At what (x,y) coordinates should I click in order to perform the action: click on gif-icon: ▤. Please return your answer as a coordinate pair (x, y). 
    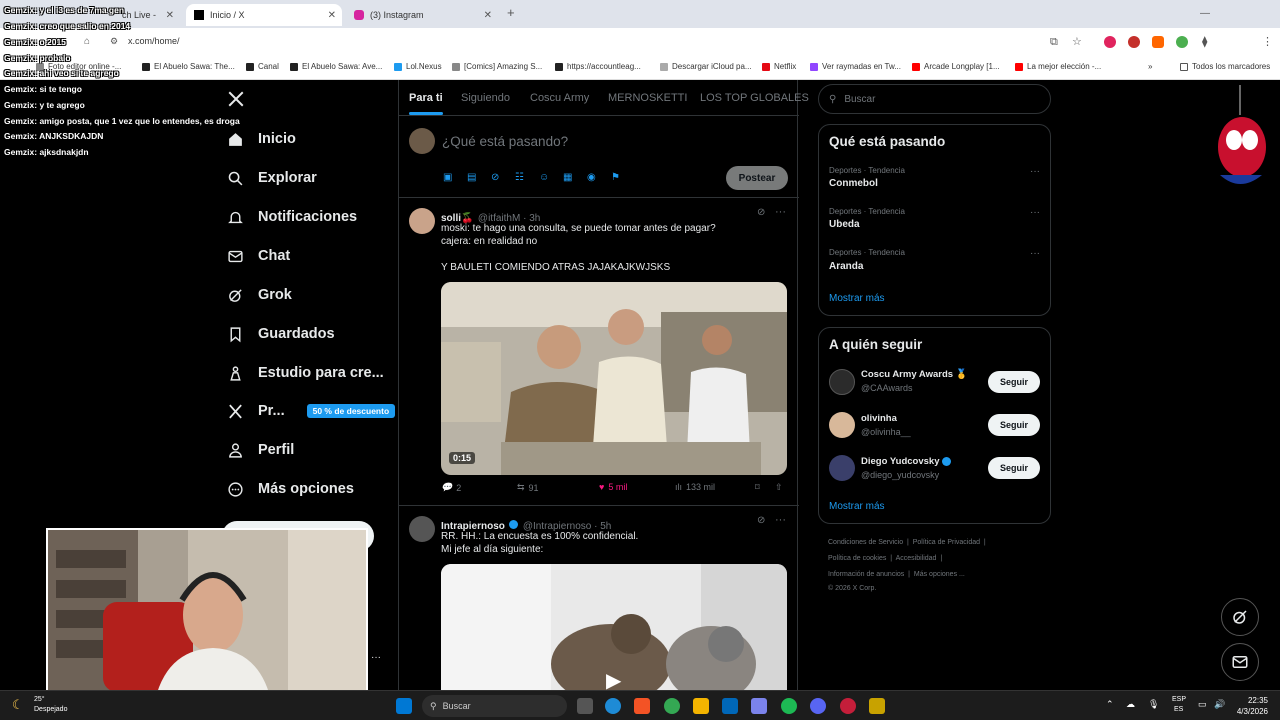
    Looking at the image, I should click on (471, 177).